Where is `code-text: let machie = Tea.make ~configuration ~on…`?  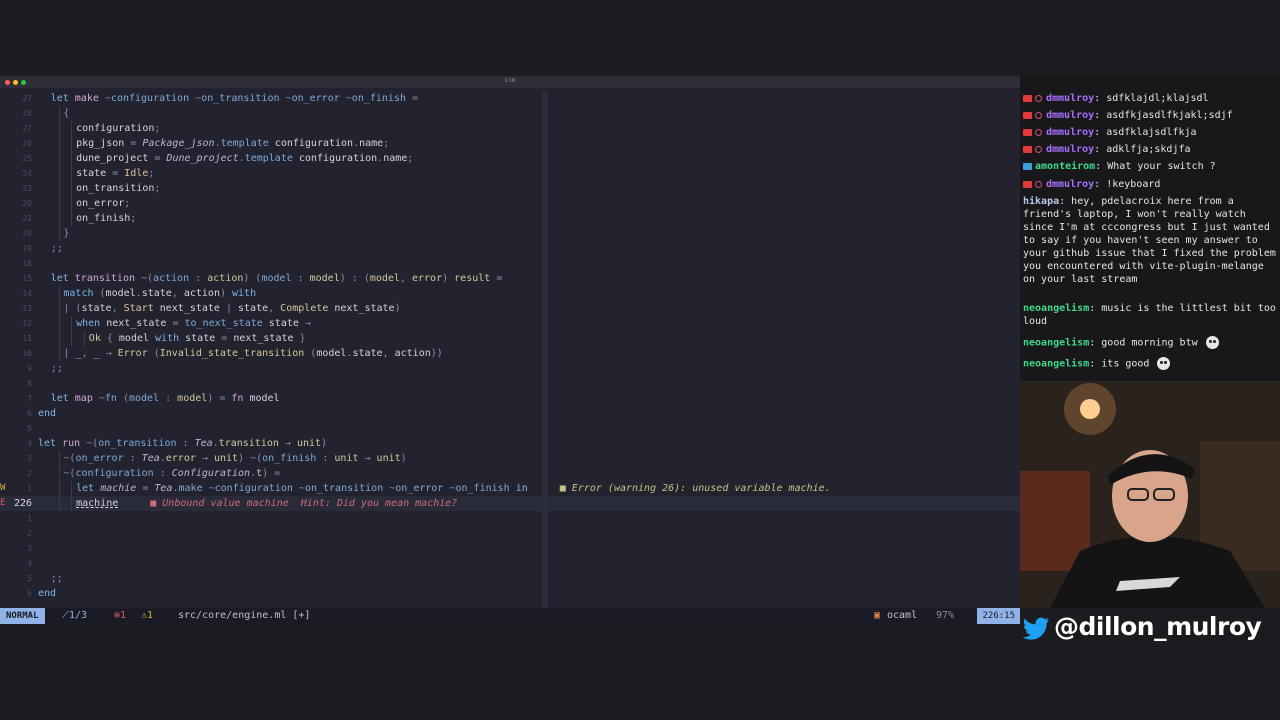 code-text: let machie = Tea.make ~configuration ~on… is located at coordinates (453, 488).